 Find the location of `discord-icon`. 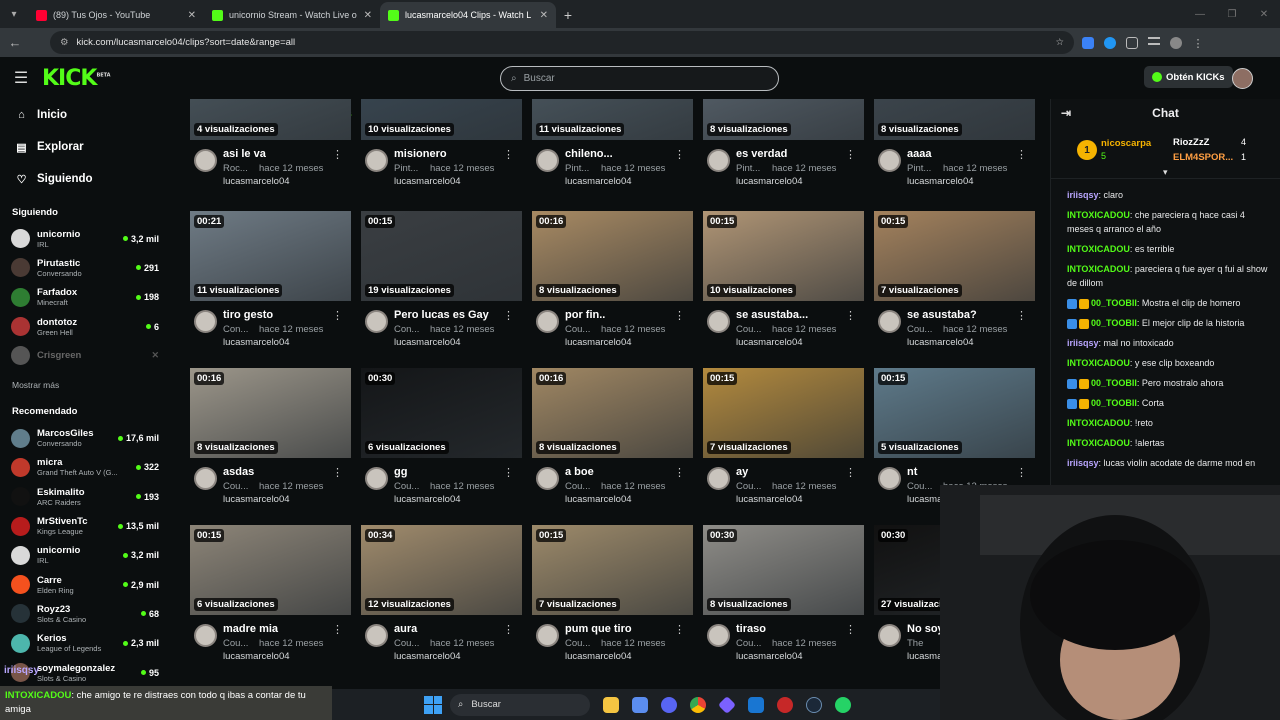

discord-icon is located at coordinates (669, 704).